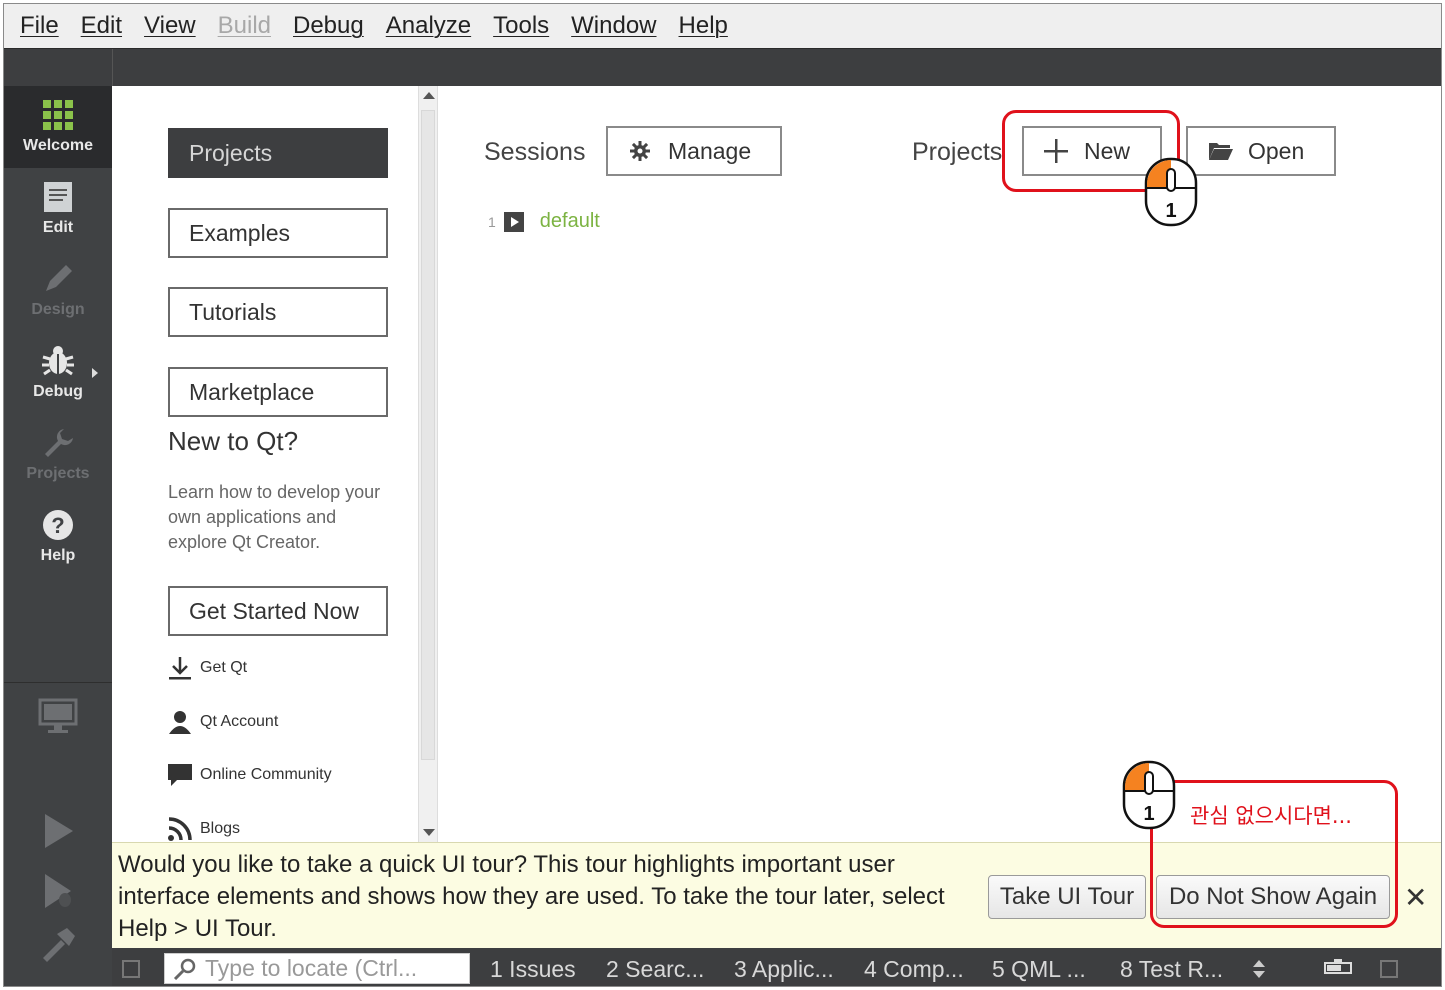 The image size is (1445, 990). What do you see at coordinates (180, 668) in the screenshot?
I see `download-icon` at bounding box center [180, 668].